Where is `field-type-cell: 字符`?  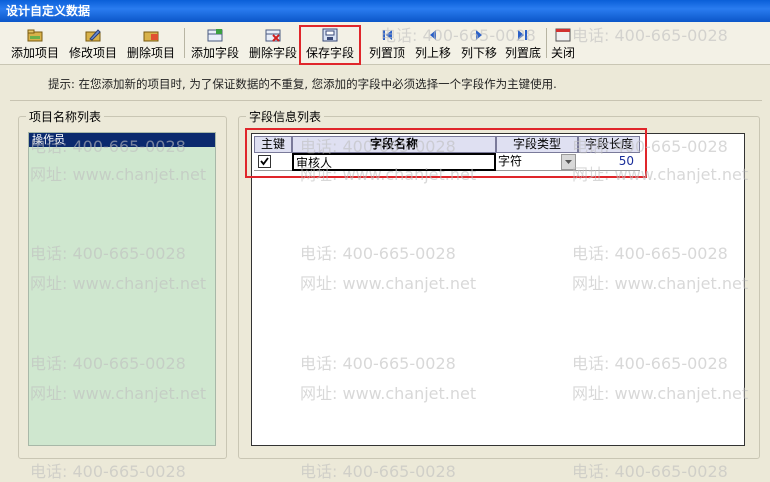
field-type-cell: 字符 is located at coordinates (537, 162).